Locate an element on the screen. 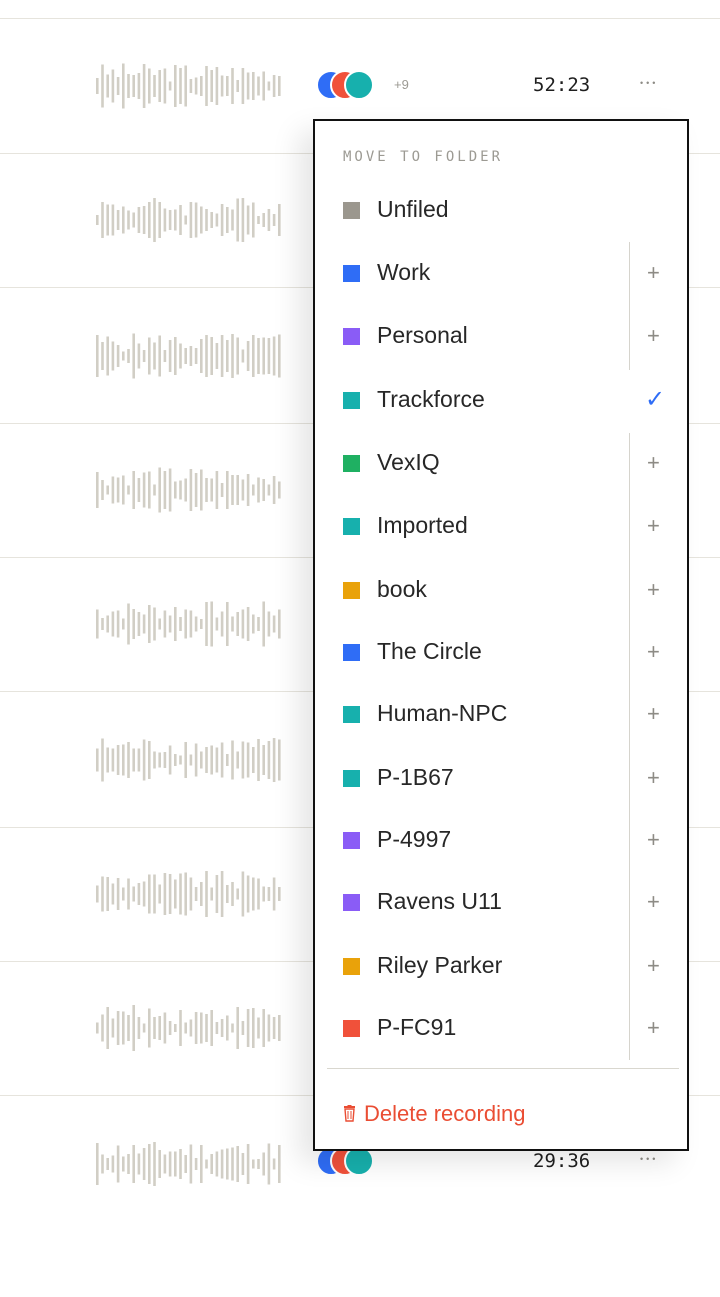 Image resolution: width=720 pixels, height=1297 pixels. folder-item: Personal + is located at coordinates (501, 336).